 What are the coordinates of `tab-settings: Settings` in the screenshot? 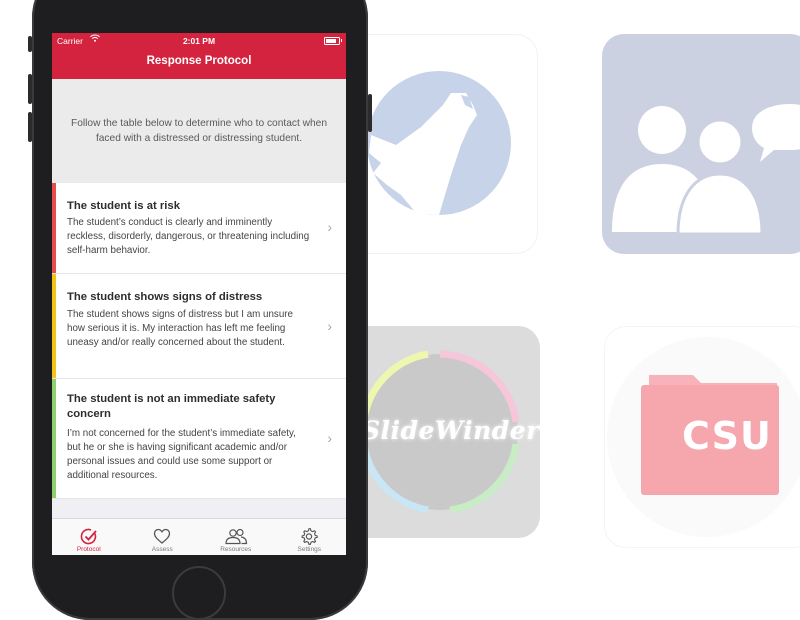 It's located at (310, 537).